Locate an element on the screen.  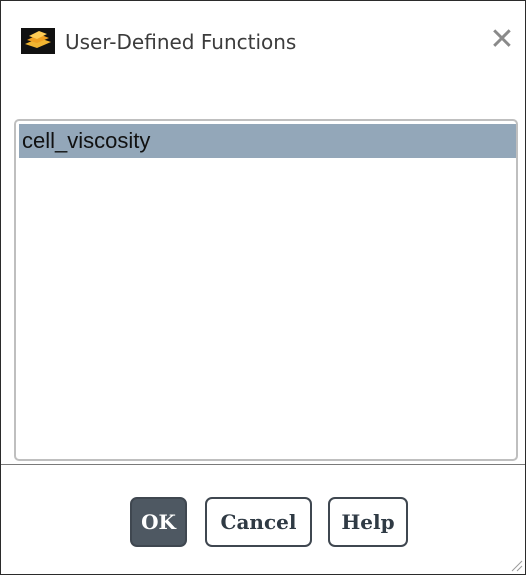
resize-grip-icon is located at coordinates (515, 564).